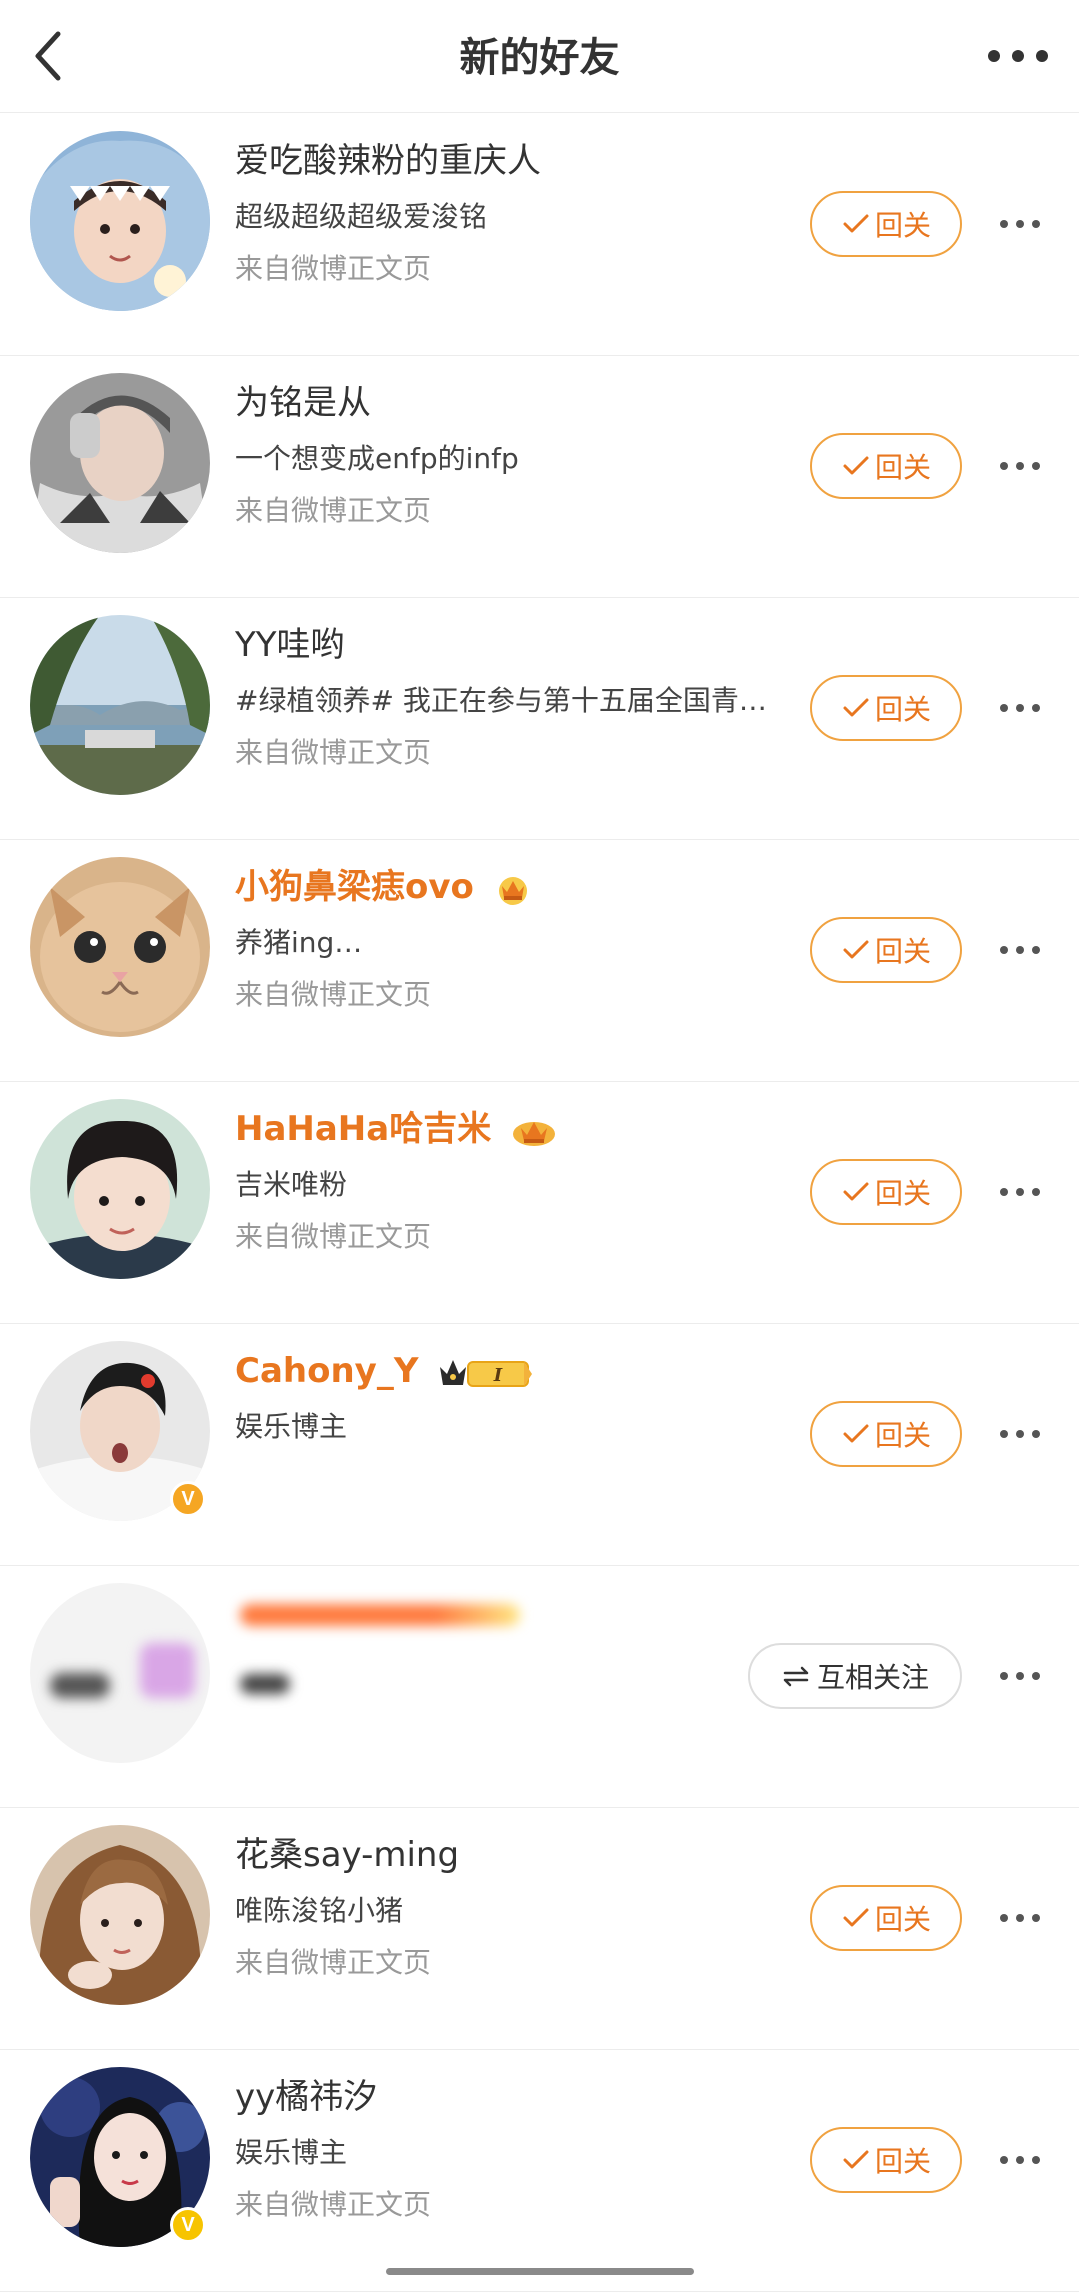  I want to click on friend-name: 为铭是从, so click(303, 403).